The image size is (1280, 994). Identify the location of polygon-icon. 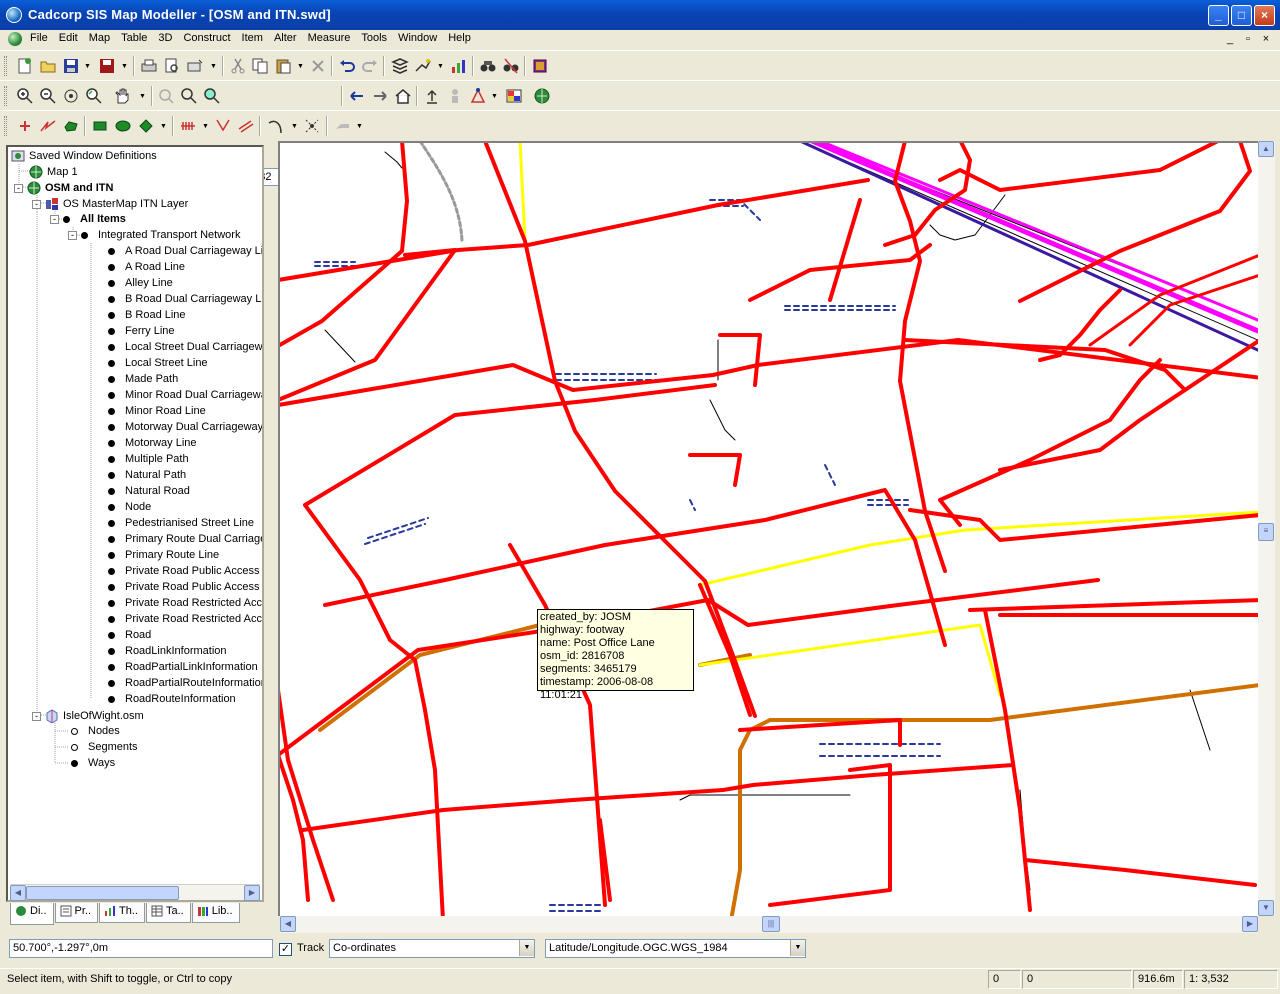
(71, 126).